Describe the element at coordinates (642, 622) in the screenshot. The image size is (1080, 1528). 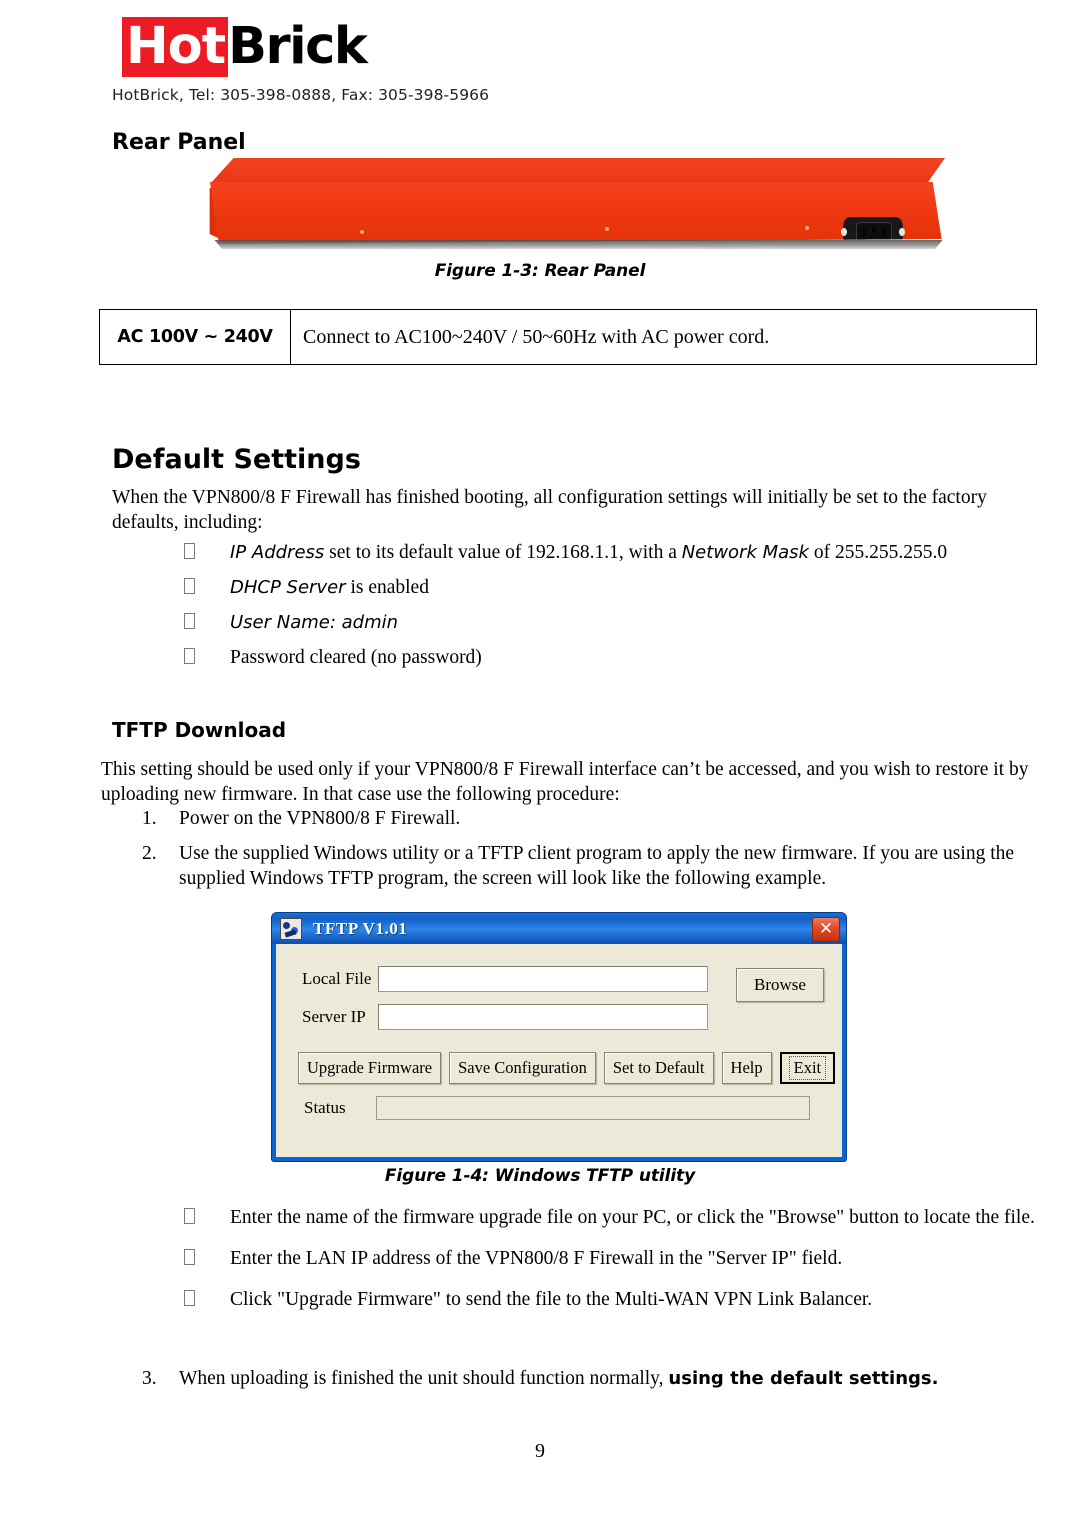
I see `list-item-text: User Name: admin` at that location.